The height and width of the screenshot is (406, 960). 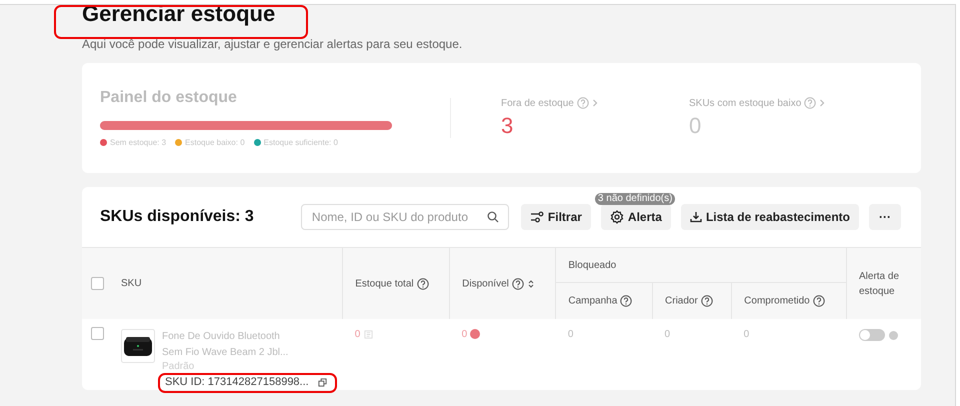 What do you see at coordinates (617, 217) in the screenshot?
I see `settings-icon` at bounding box center [617, 217].